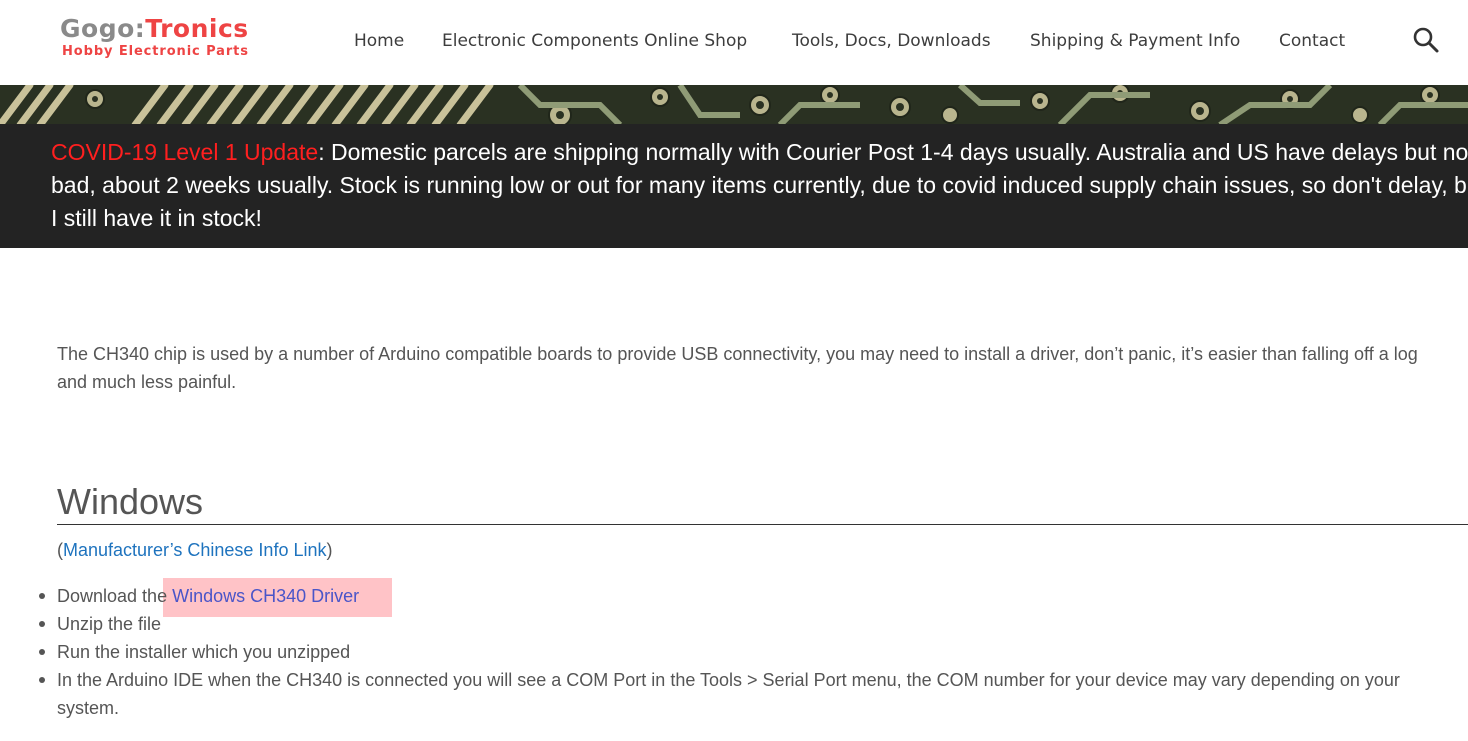 Image resolution: width=1468 pixels, height=741 pixels. I want to click on site-logo: Gogo:Tronics Hobby Electronic Parts, so click(165, 42).